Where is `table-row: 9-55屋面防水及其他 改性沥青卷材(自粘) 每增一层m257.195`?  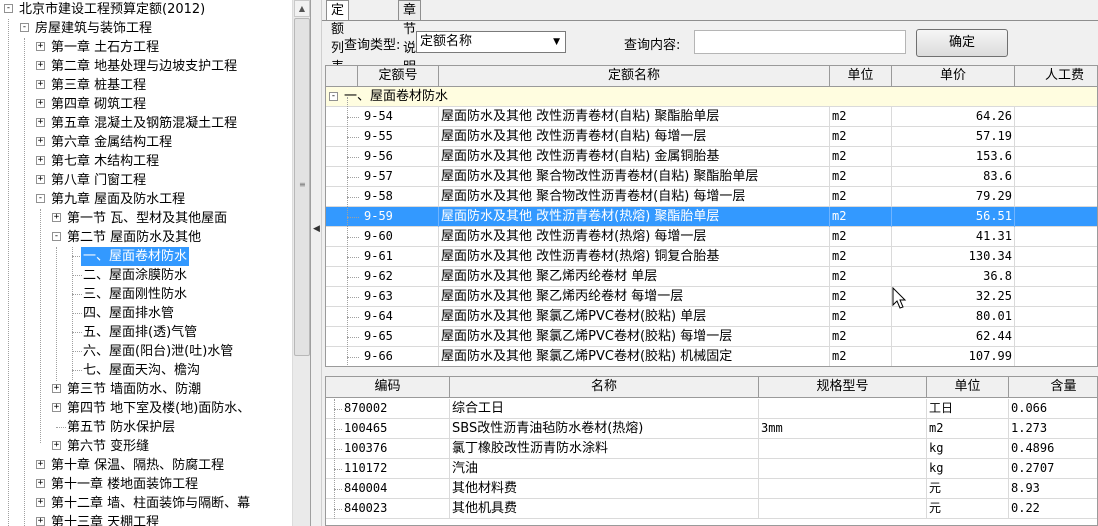
table-row: 9-55屋面防水及其他 改性沥青卷材(自粘) 每增一层m257.195 is located at coordinates (711, 137).